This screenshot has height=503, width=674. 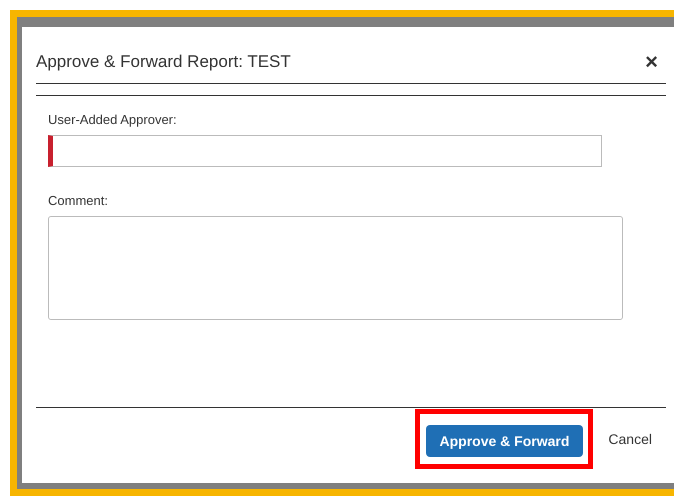 What do you see at coordinates (505, 441) in the screenshot?
I see `approve-button: Approve & Forward` at bounding box center [505, 441].